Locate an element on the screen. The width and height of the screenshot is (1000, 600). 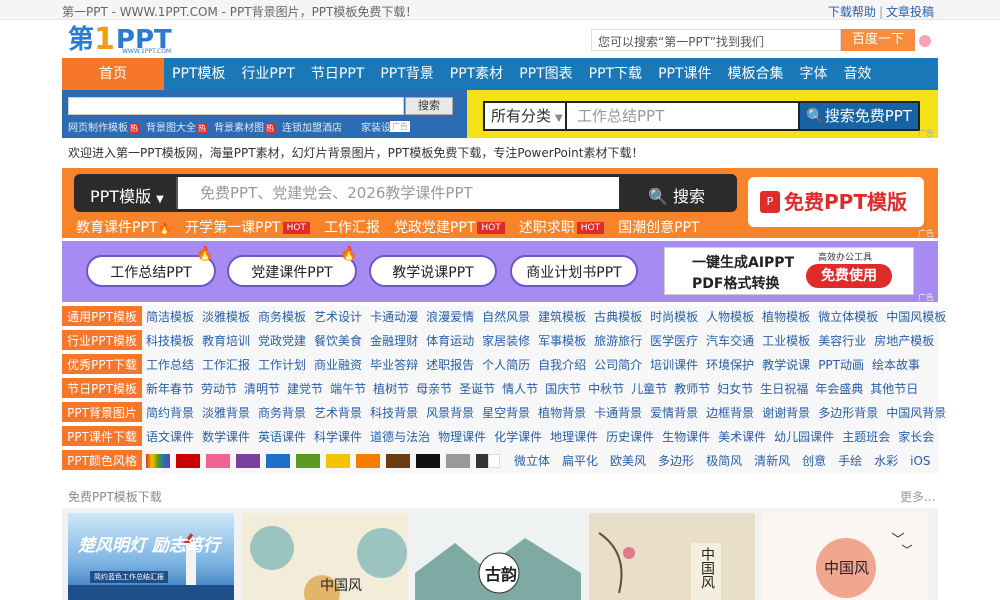
pill-button: 商业计划书PPT is located at coordinates (574, 271).